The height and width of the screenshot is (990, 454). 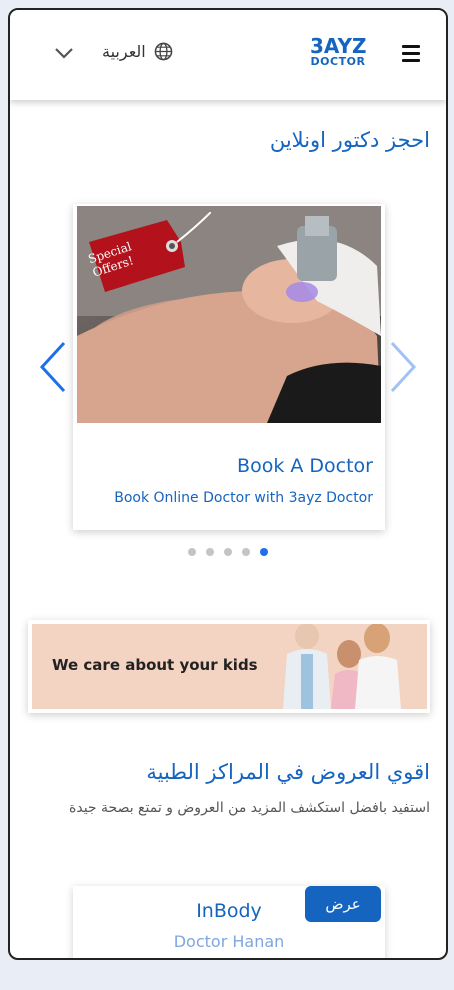 I want to click on language-selector: العربية, so click(x=137, y=51).